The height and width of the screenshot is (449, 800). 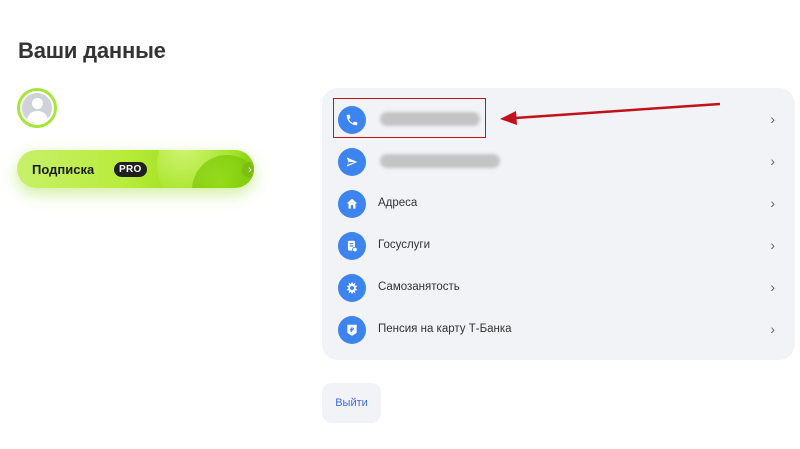 I want to click on annotation-arrow, so click(x=610, y=113).